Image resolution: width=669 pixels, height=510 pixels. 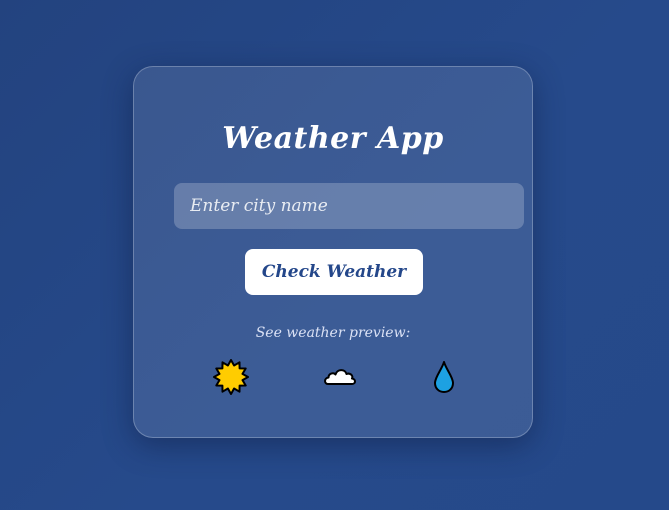 I want to click on raindrop-icon, so click(x=444, y=377).